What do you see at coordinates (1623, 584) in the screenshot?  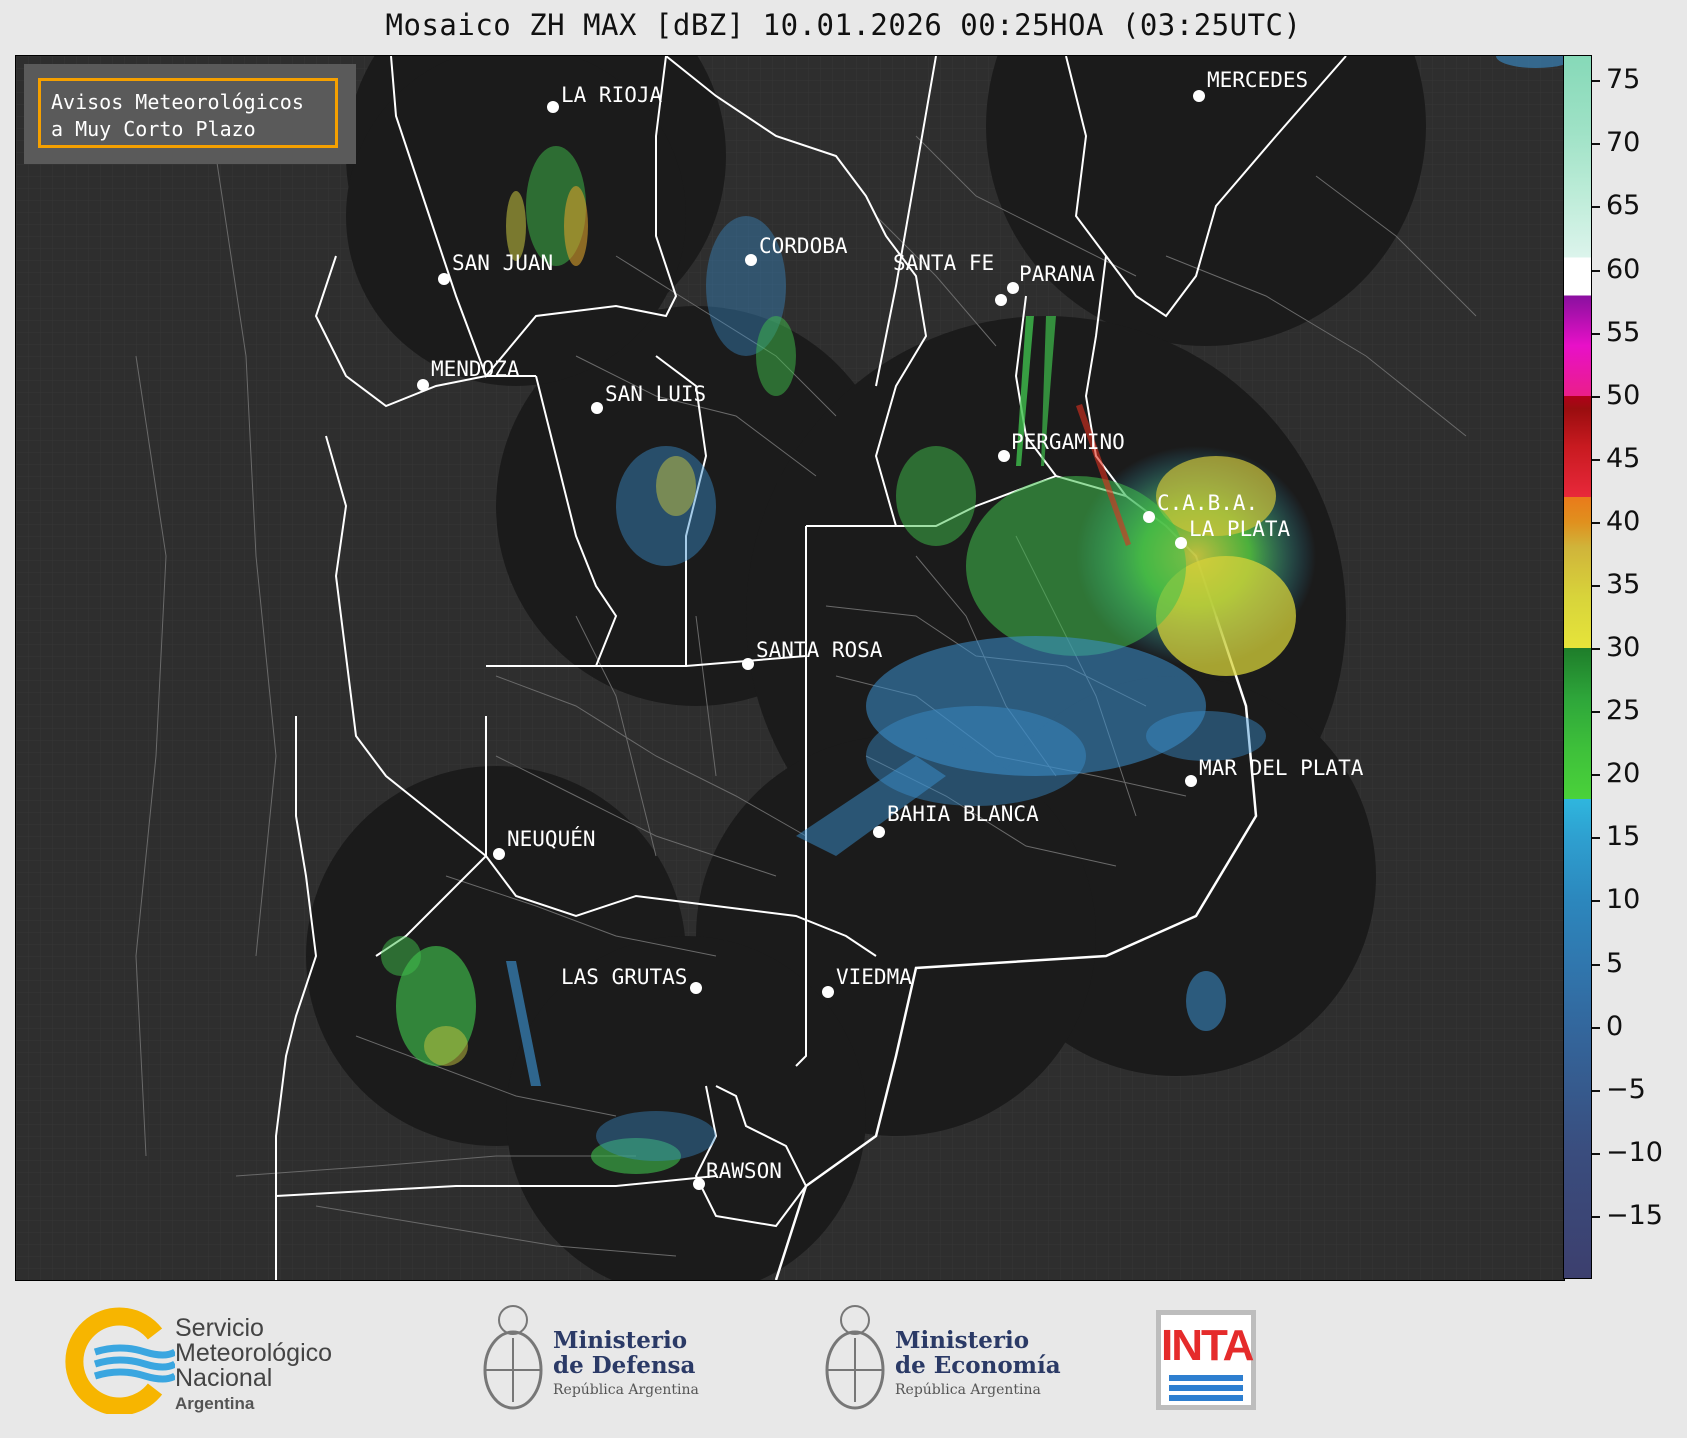 I see `colorbar-tick-label: 35` at bounding box center [1623, 584].